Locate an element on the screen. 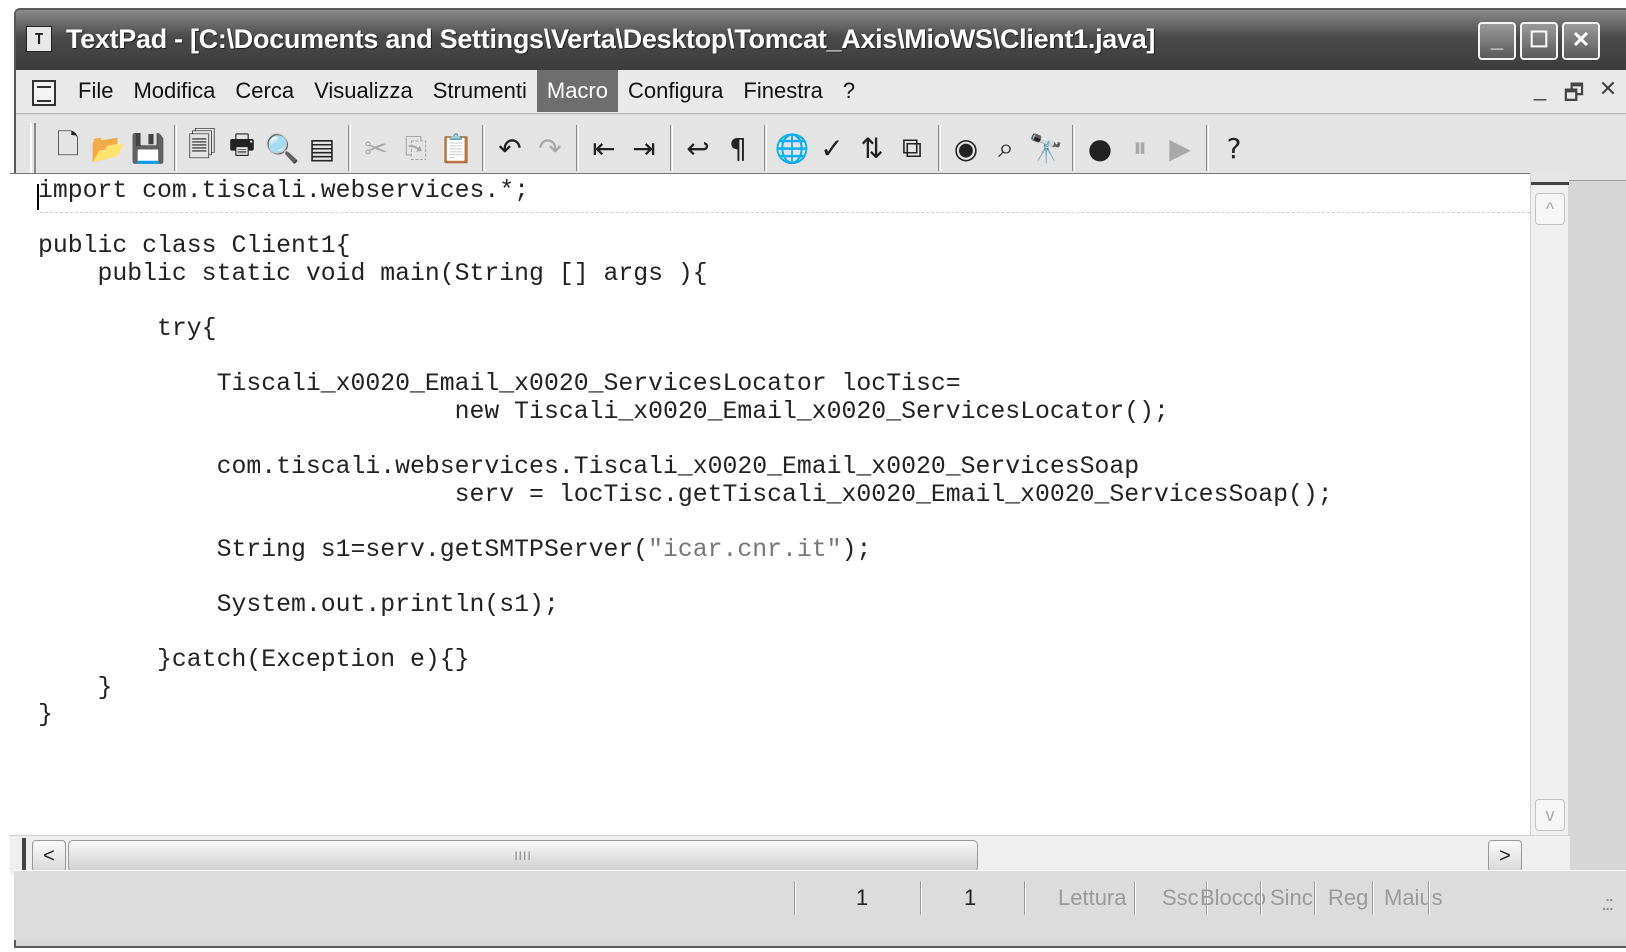 The image size is (1626, 952). print-icon: 🖶 is located at coordinates (242, 147).